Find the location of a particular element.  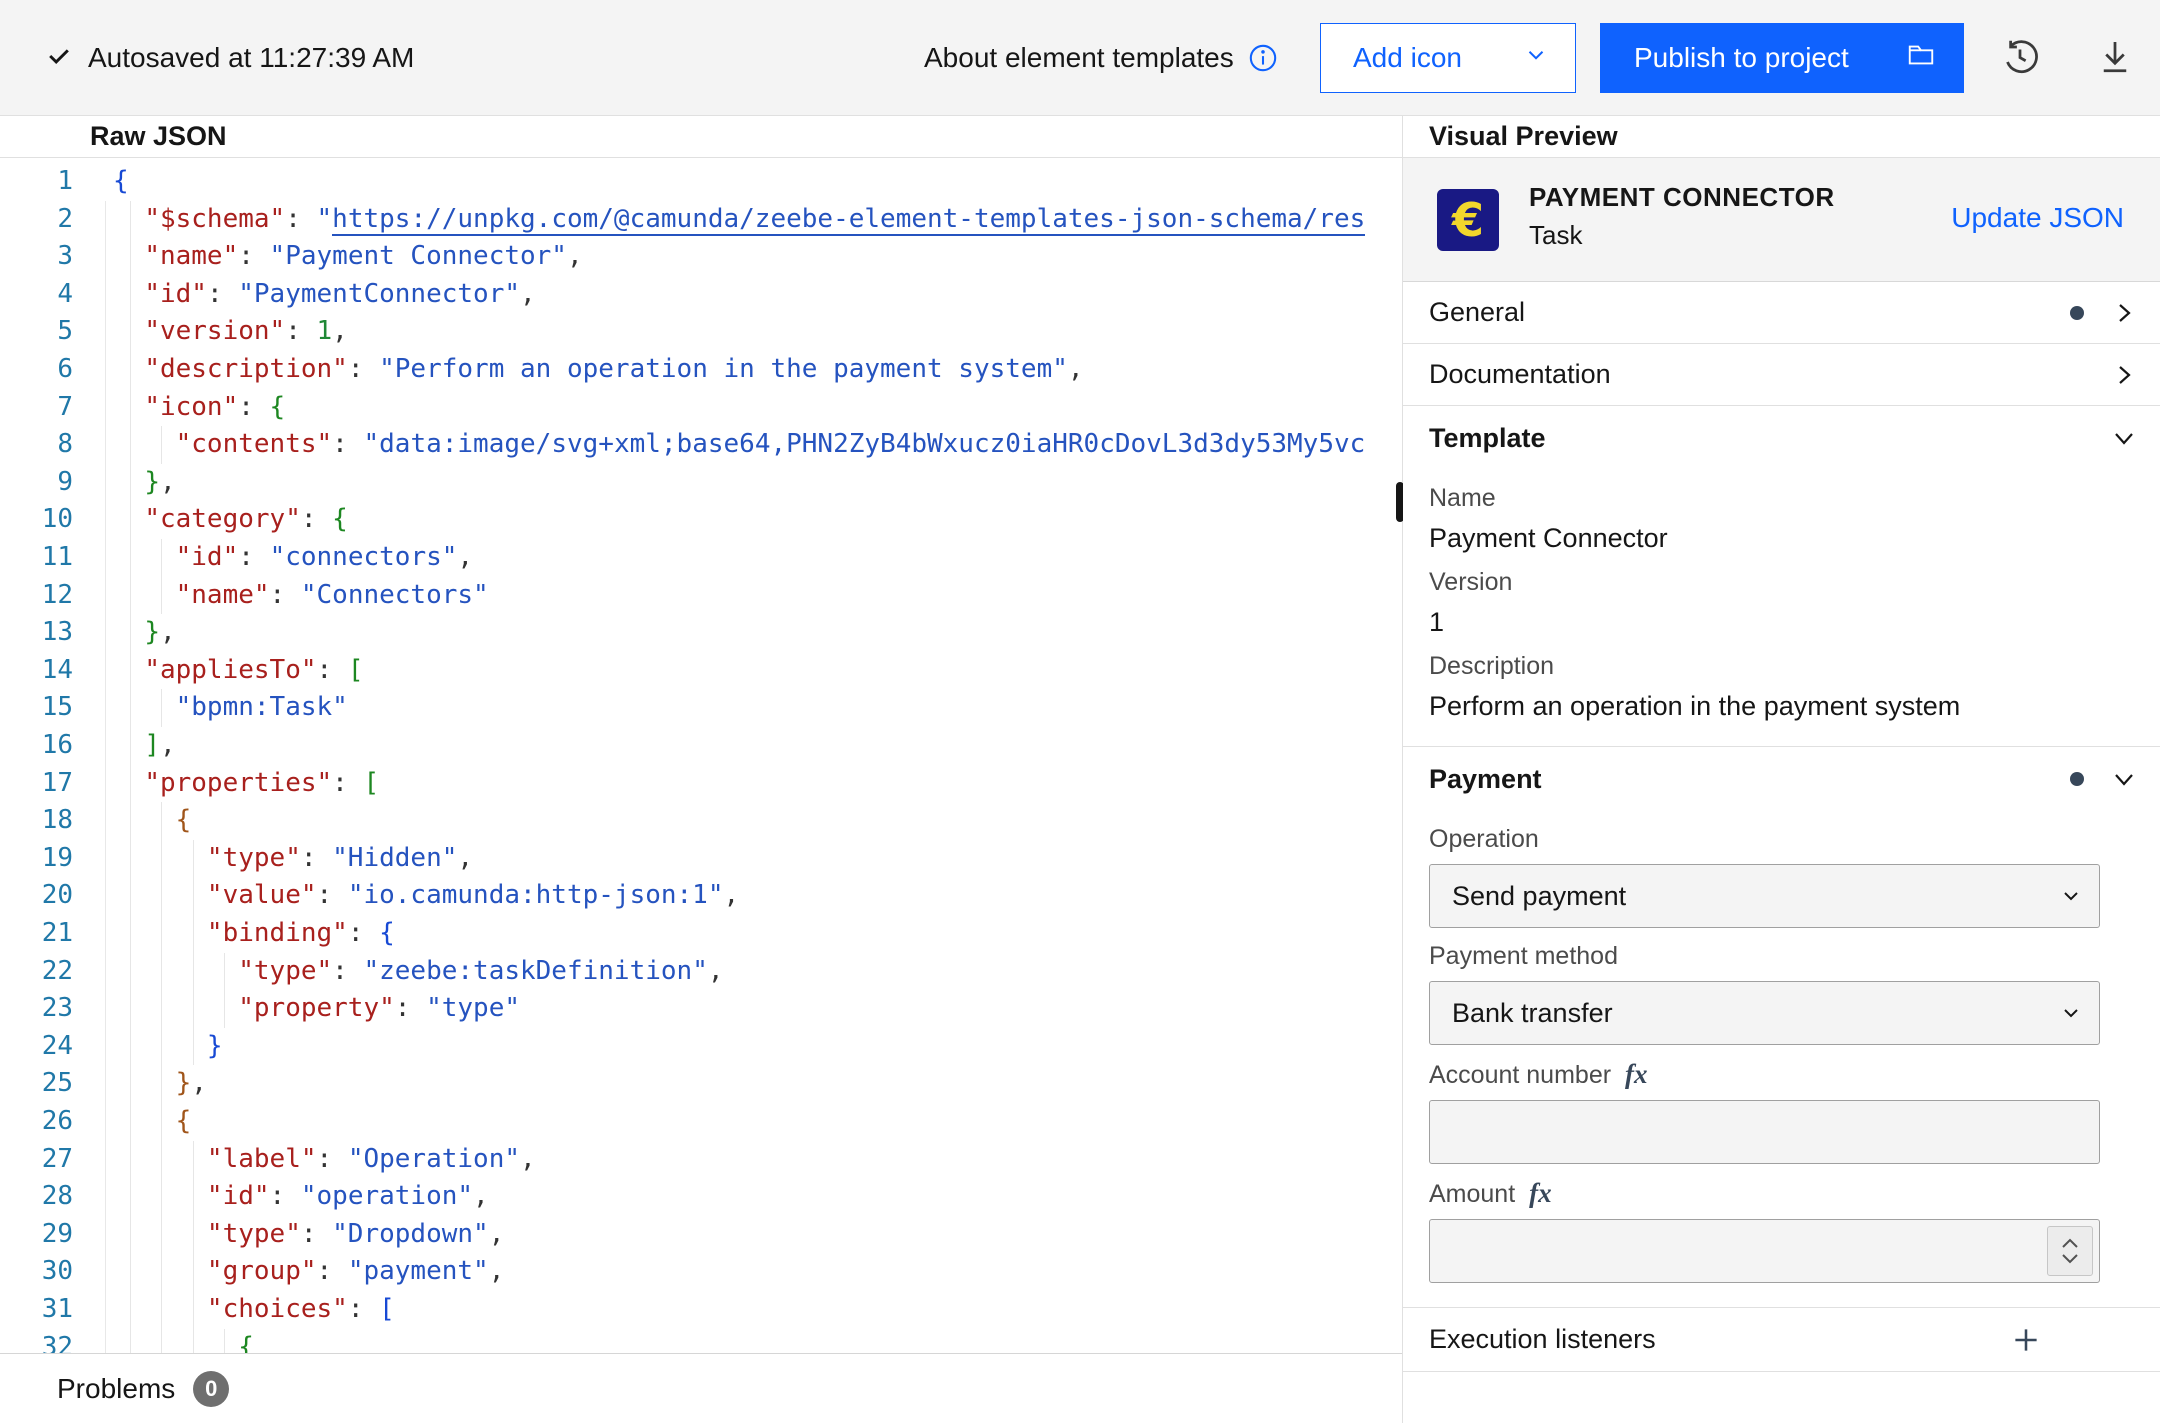

code-line: 31 "choices": [ is located at coordinates (701, 1310).